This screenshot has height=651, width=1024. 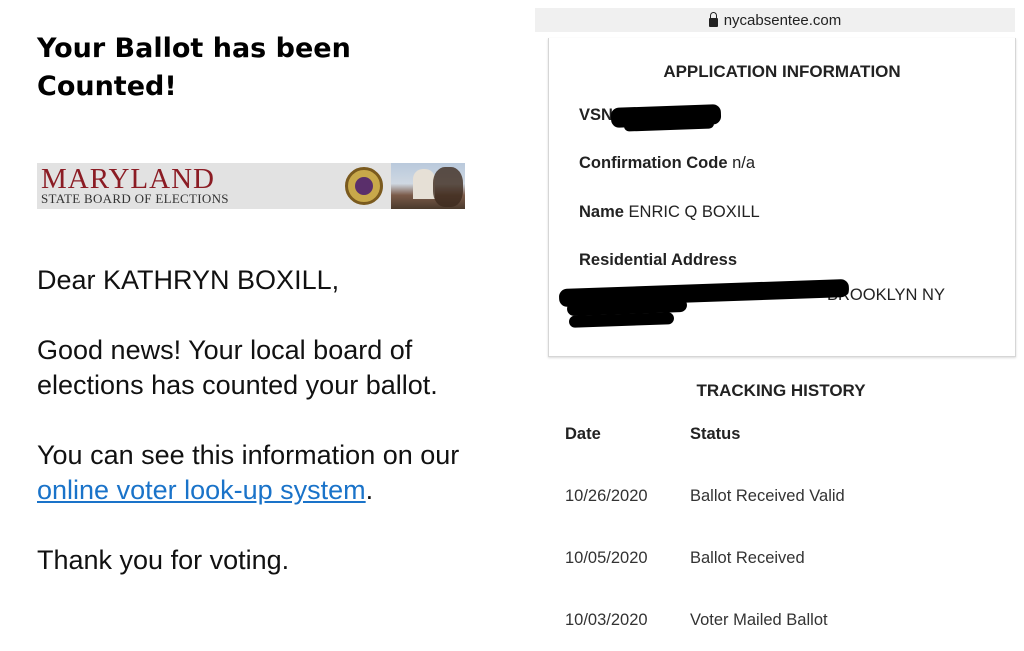 What do you see at coordinates (767, 496) in the screenshot?
I see `row-status: Ballot Received Valid` at bounding box center [767, 496].